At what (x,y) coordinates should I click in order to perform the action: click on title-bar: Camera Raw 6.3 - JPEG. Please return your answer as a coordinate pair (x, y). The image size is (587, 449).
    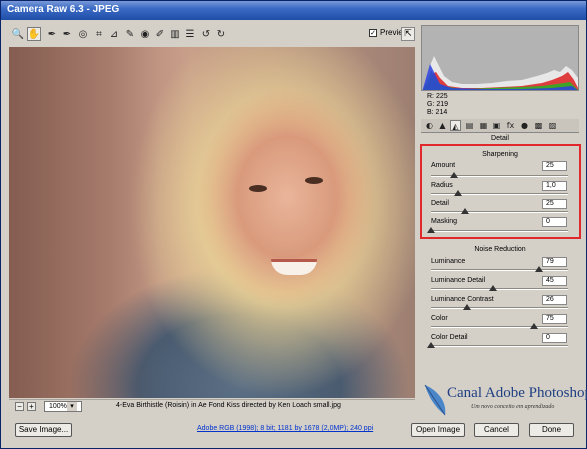
    Looking at the image, I should click on (293, 10).